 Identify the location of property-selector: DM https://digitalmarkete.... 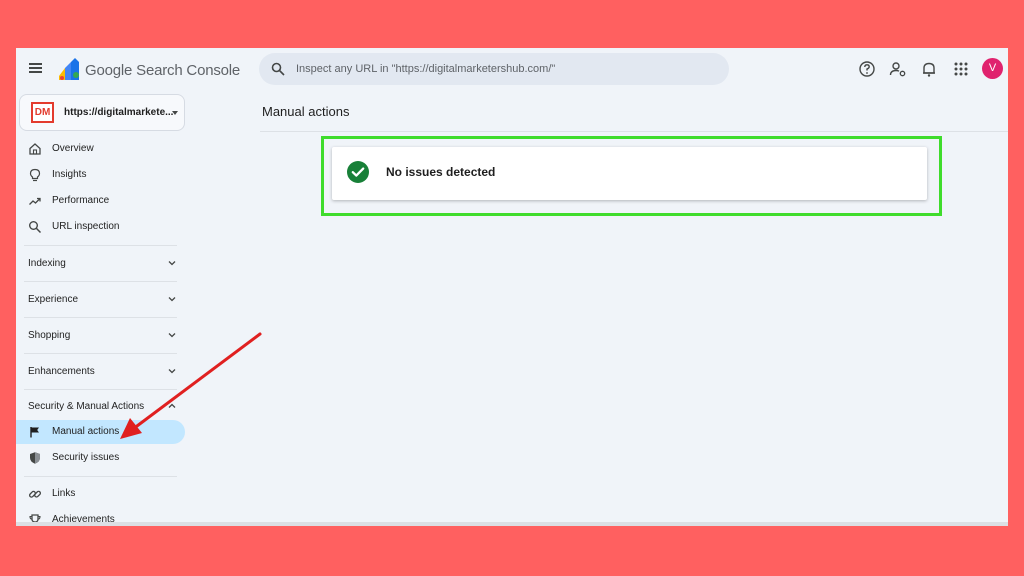
(102, 112).